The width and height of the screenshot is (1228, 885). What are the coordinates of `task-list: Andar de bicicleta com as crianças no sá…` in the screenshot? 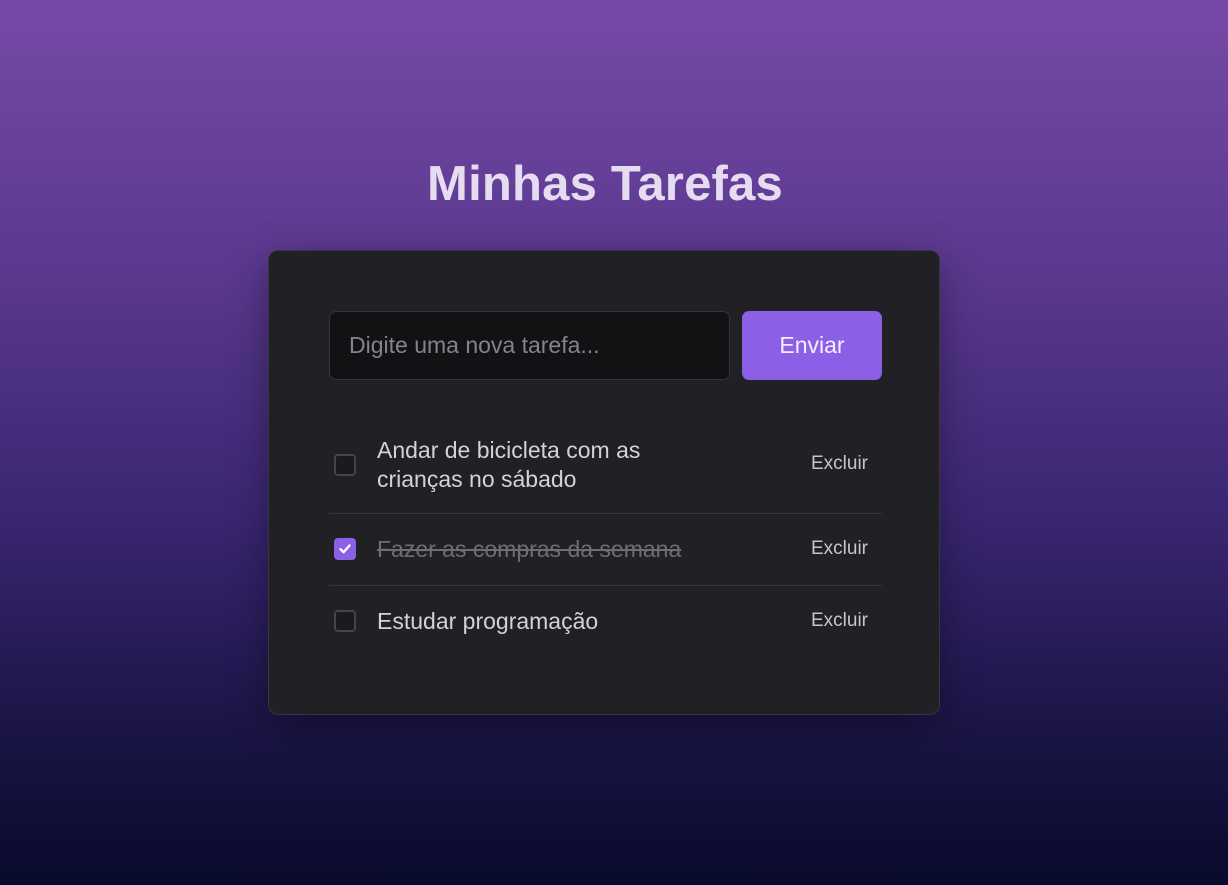 It's located at (605, 542).